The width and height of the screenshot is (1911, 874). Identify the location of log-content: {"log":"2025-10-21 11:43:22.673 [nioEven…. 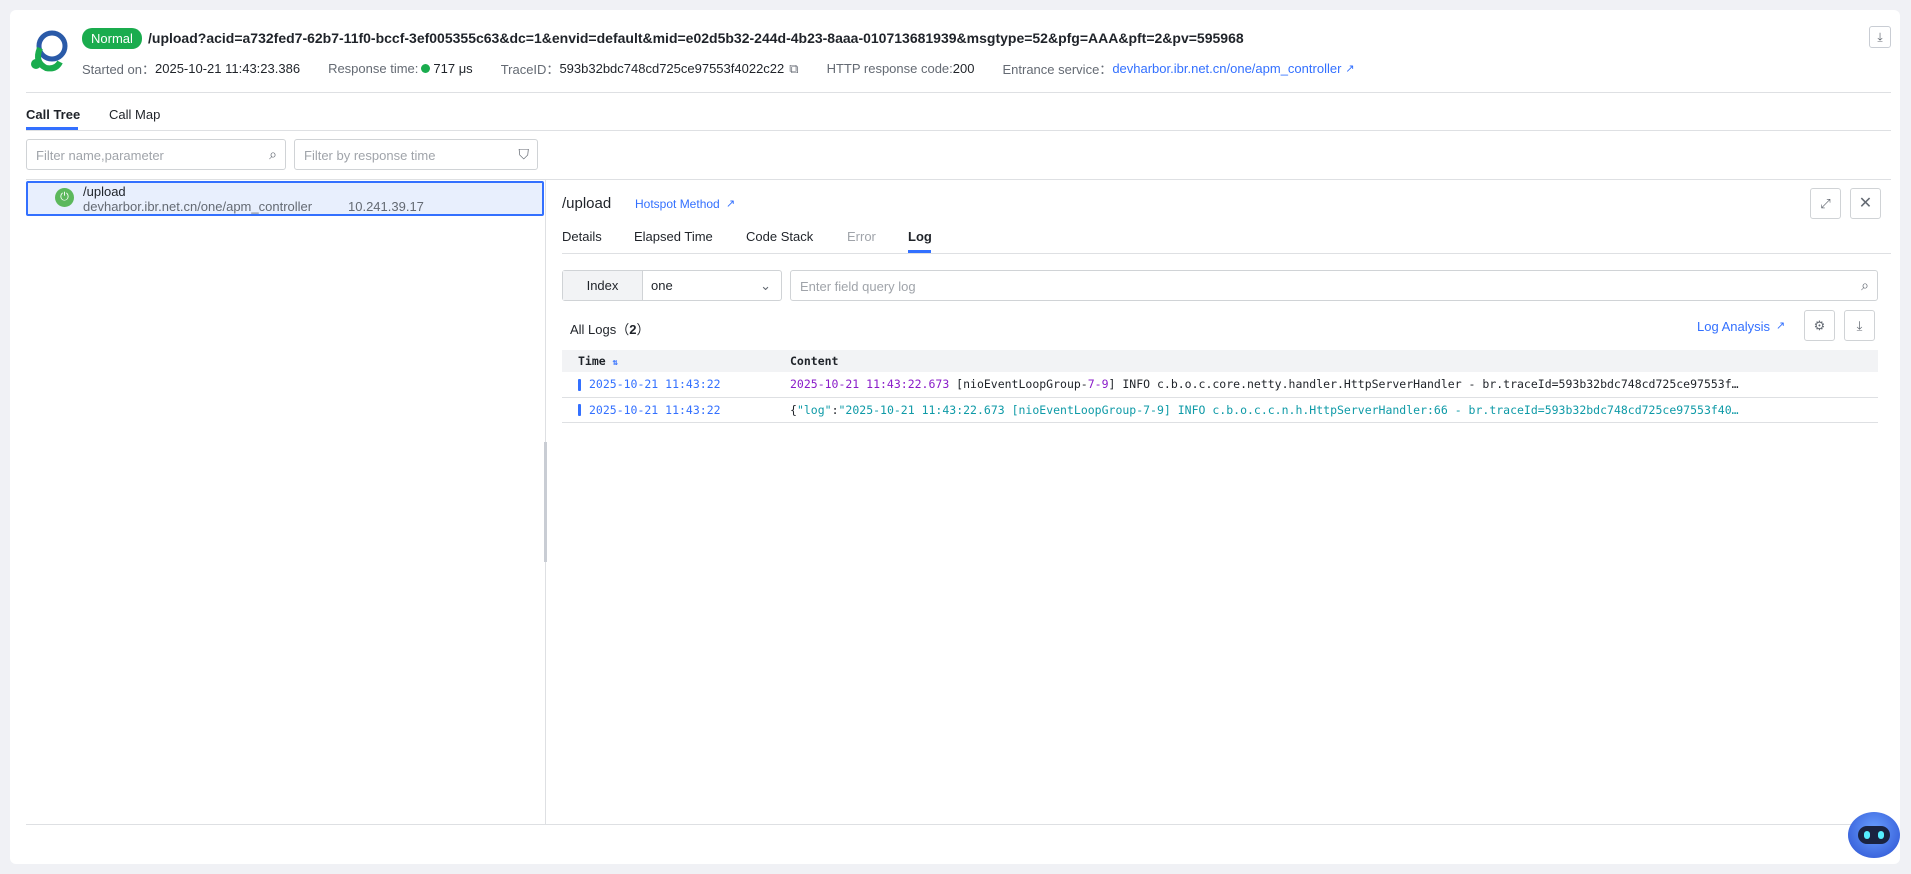
(1326, 410).